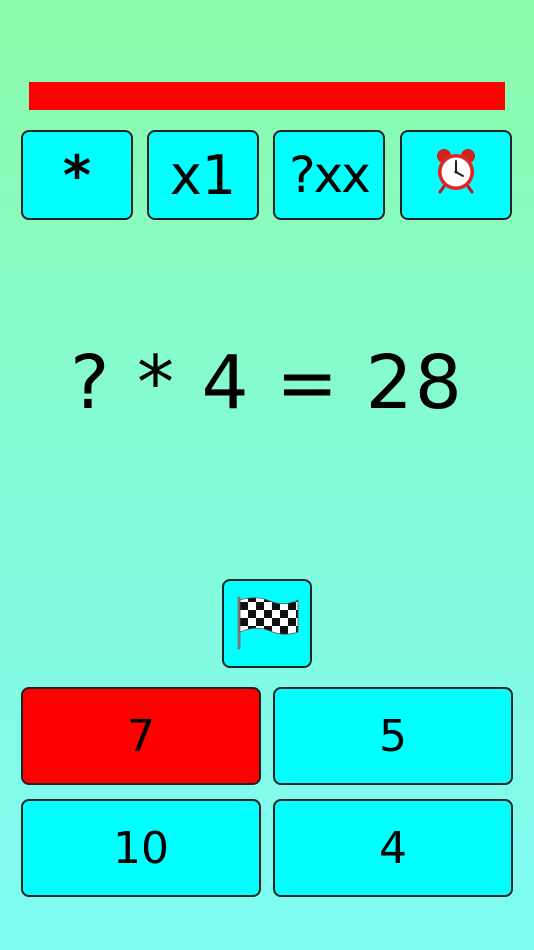 The width and height of the screenshot is (534, 950). What do you see at coordinates (156, 383) in the screenshot?
I see `question-operator: *` at bounding box center [156, 383].